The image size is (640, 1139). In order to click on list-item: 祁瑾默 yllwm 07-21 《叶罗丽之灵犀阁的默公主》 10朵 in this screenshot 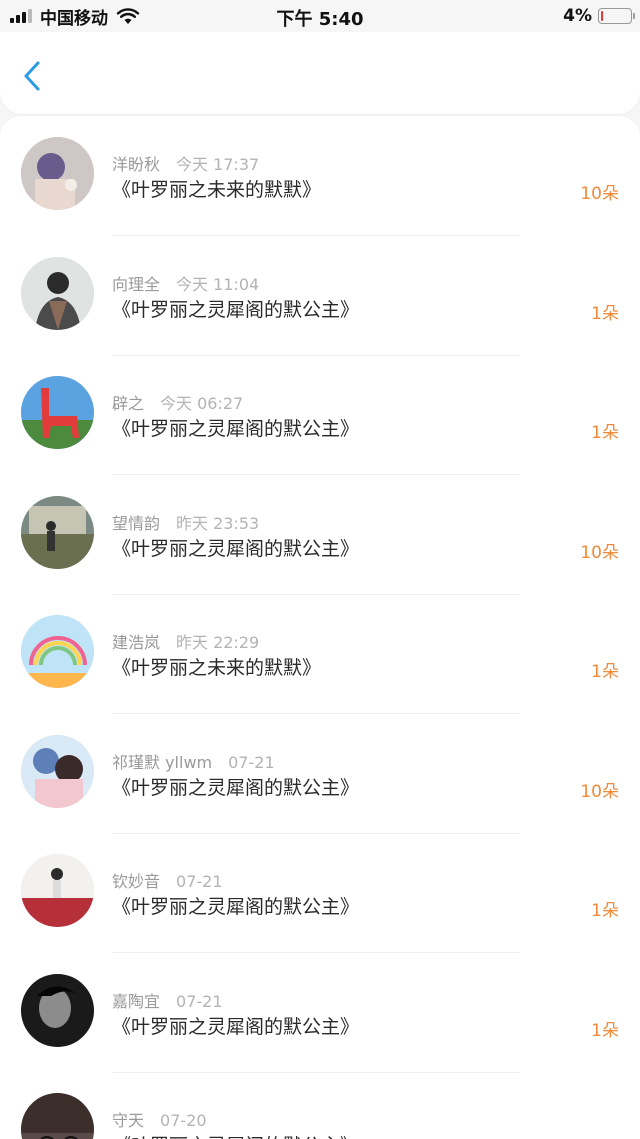, I will do `click(320, 774)`.